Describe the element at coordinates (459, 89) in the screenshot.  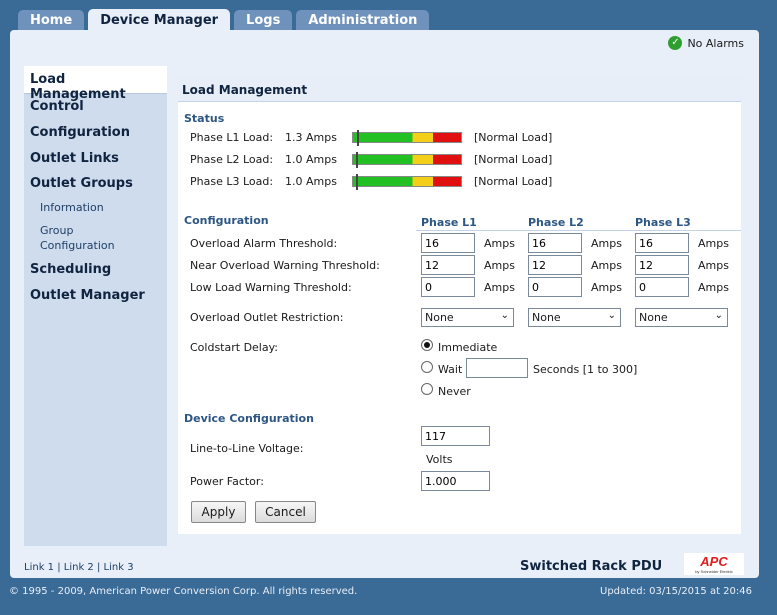
I see `page-title: Load Management` at that location.